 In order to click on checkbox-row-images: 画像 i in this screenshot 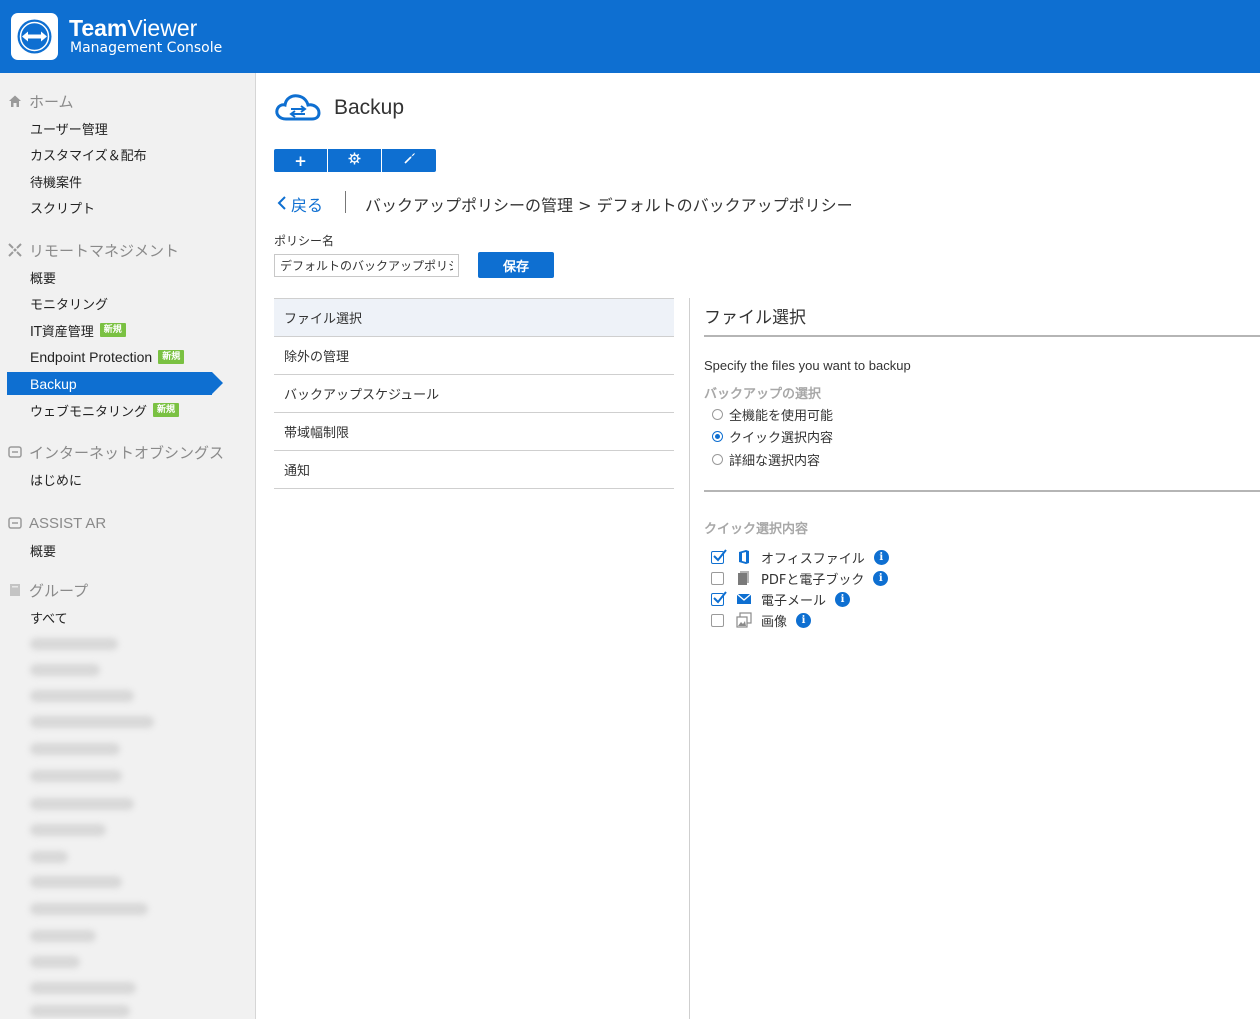, I will do `click(761, 620)`.